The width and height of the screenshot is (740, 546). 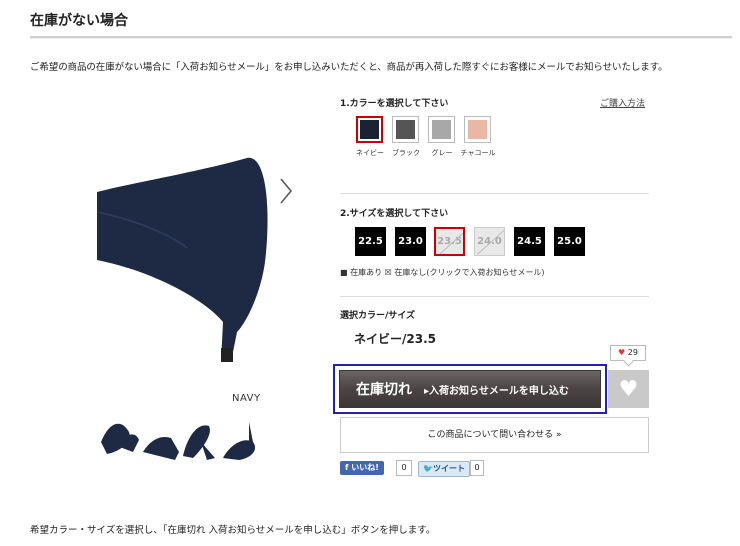 I want to click on tweet-button: 🐦ツイート, so click(x=444, y=469).